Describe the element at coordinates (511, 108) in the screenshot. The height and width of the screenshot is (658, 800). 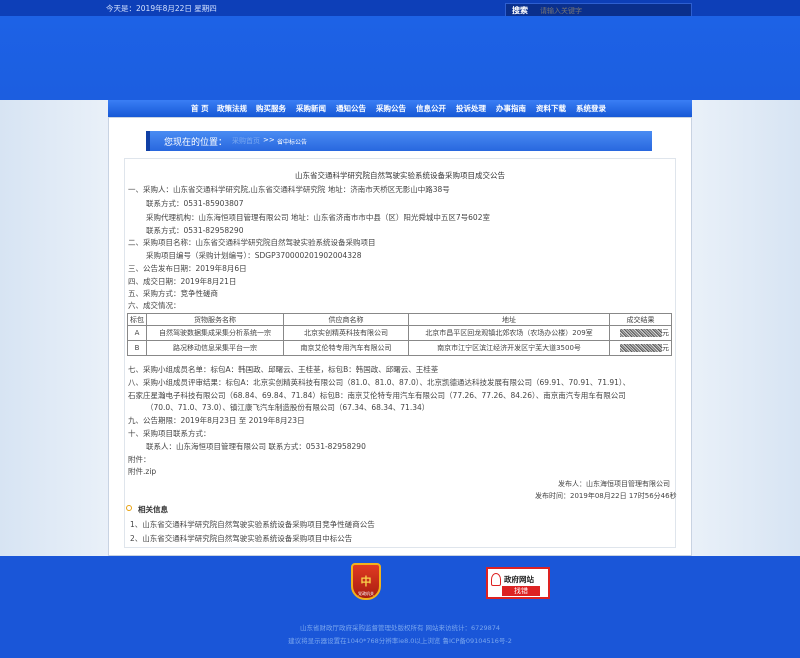
I see `nav-item-guide: 办事指南` at that location.